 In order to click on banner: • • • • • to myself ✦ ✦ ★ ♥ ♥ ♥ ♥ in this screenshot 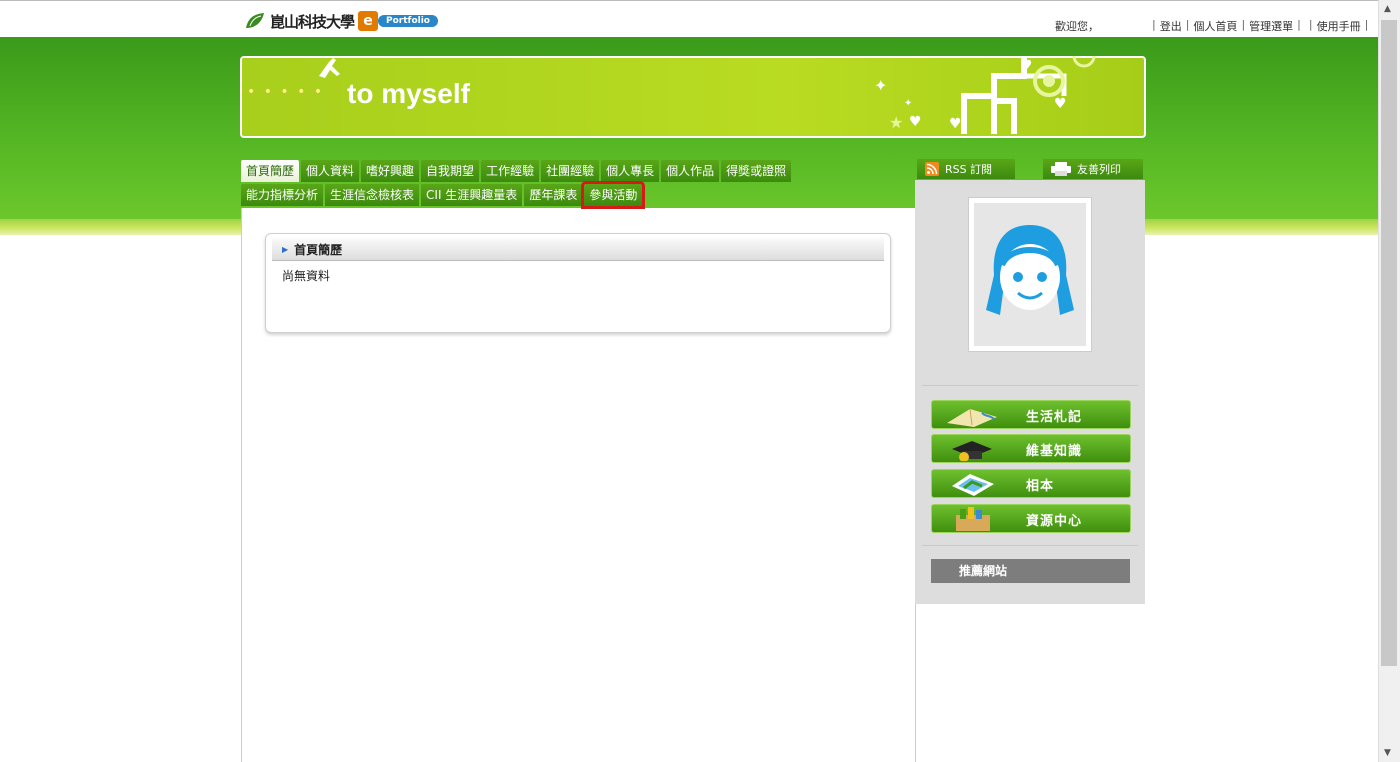, I will do `click(693, 97)`.